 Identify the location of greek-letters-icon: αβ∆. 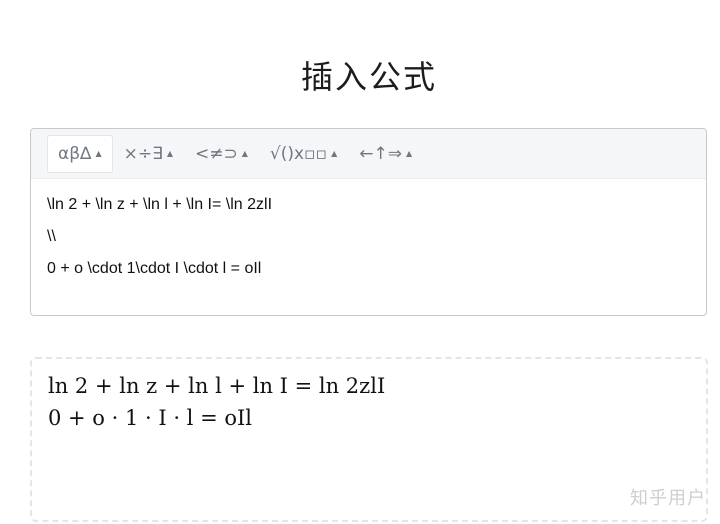
(75, 153).